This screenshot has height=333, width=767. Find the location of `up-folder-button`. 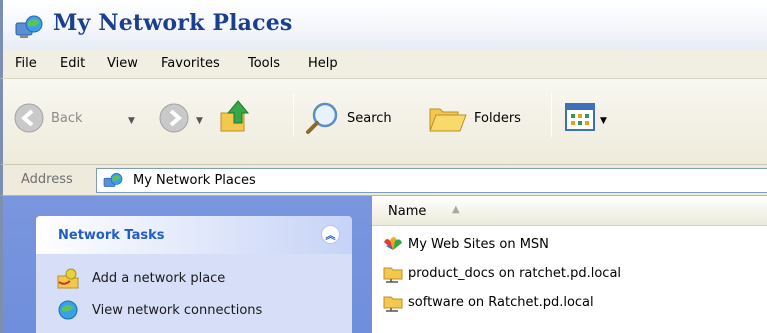

up-folder-button is located at coordinates (235, 117).